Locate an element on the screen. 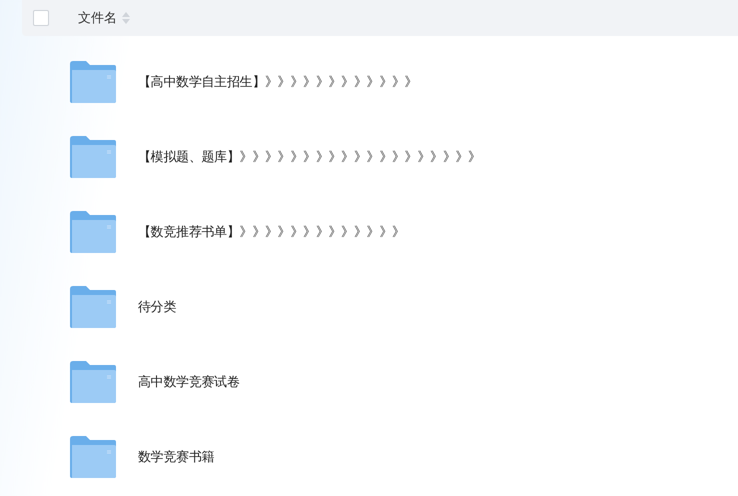  select-all-checkbox is located at coordinates (41, 18).